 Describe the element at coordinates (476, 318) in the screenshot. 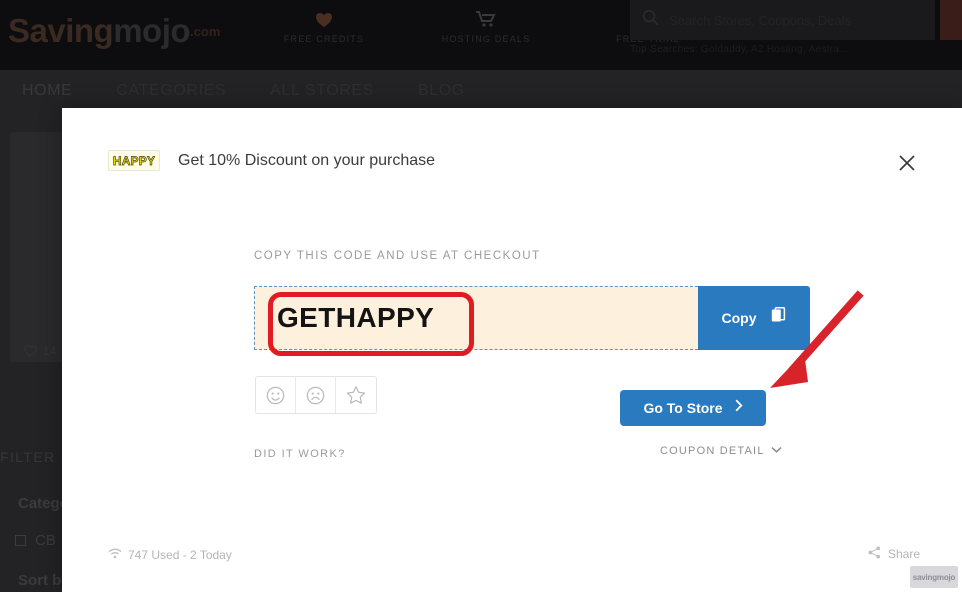

I see `coupon-code-field: GETHAPPY` at that location.